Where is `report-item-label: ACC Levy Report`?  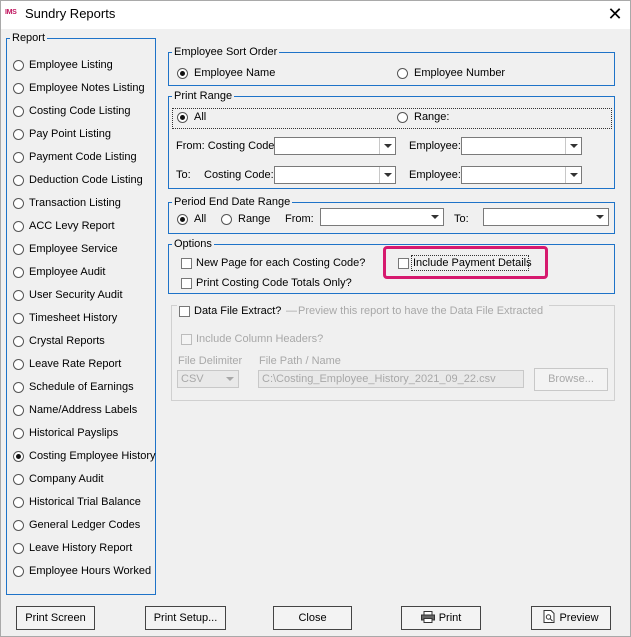
report-item-label: ACC Levy Report is located at coordinates (72, 226).